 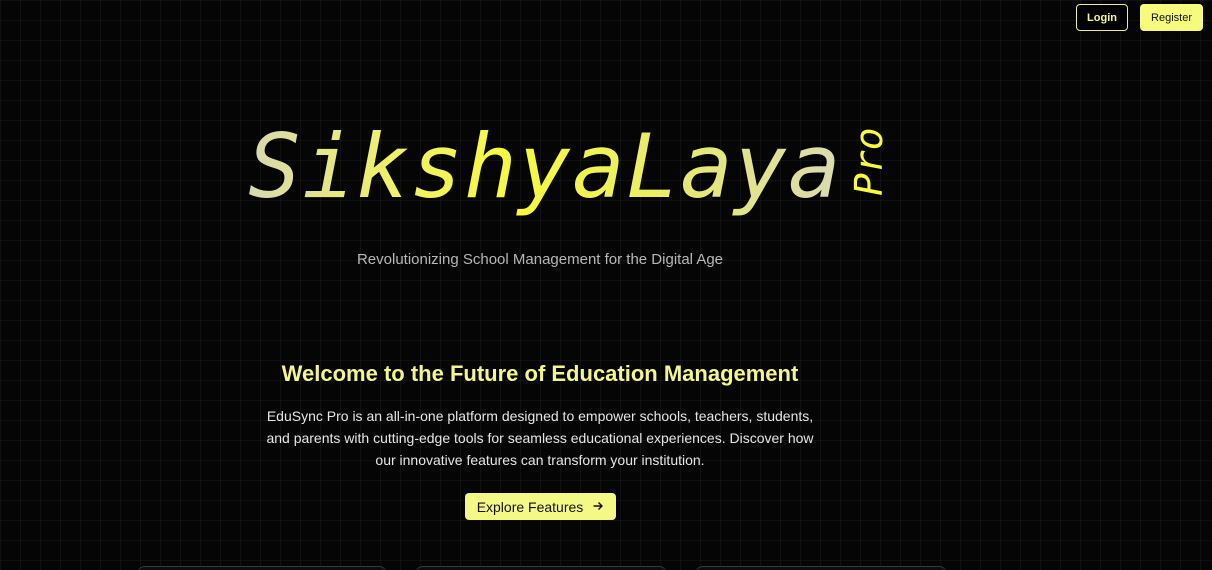 I want to click on login-button: Login, so click(x=1102, y=17).